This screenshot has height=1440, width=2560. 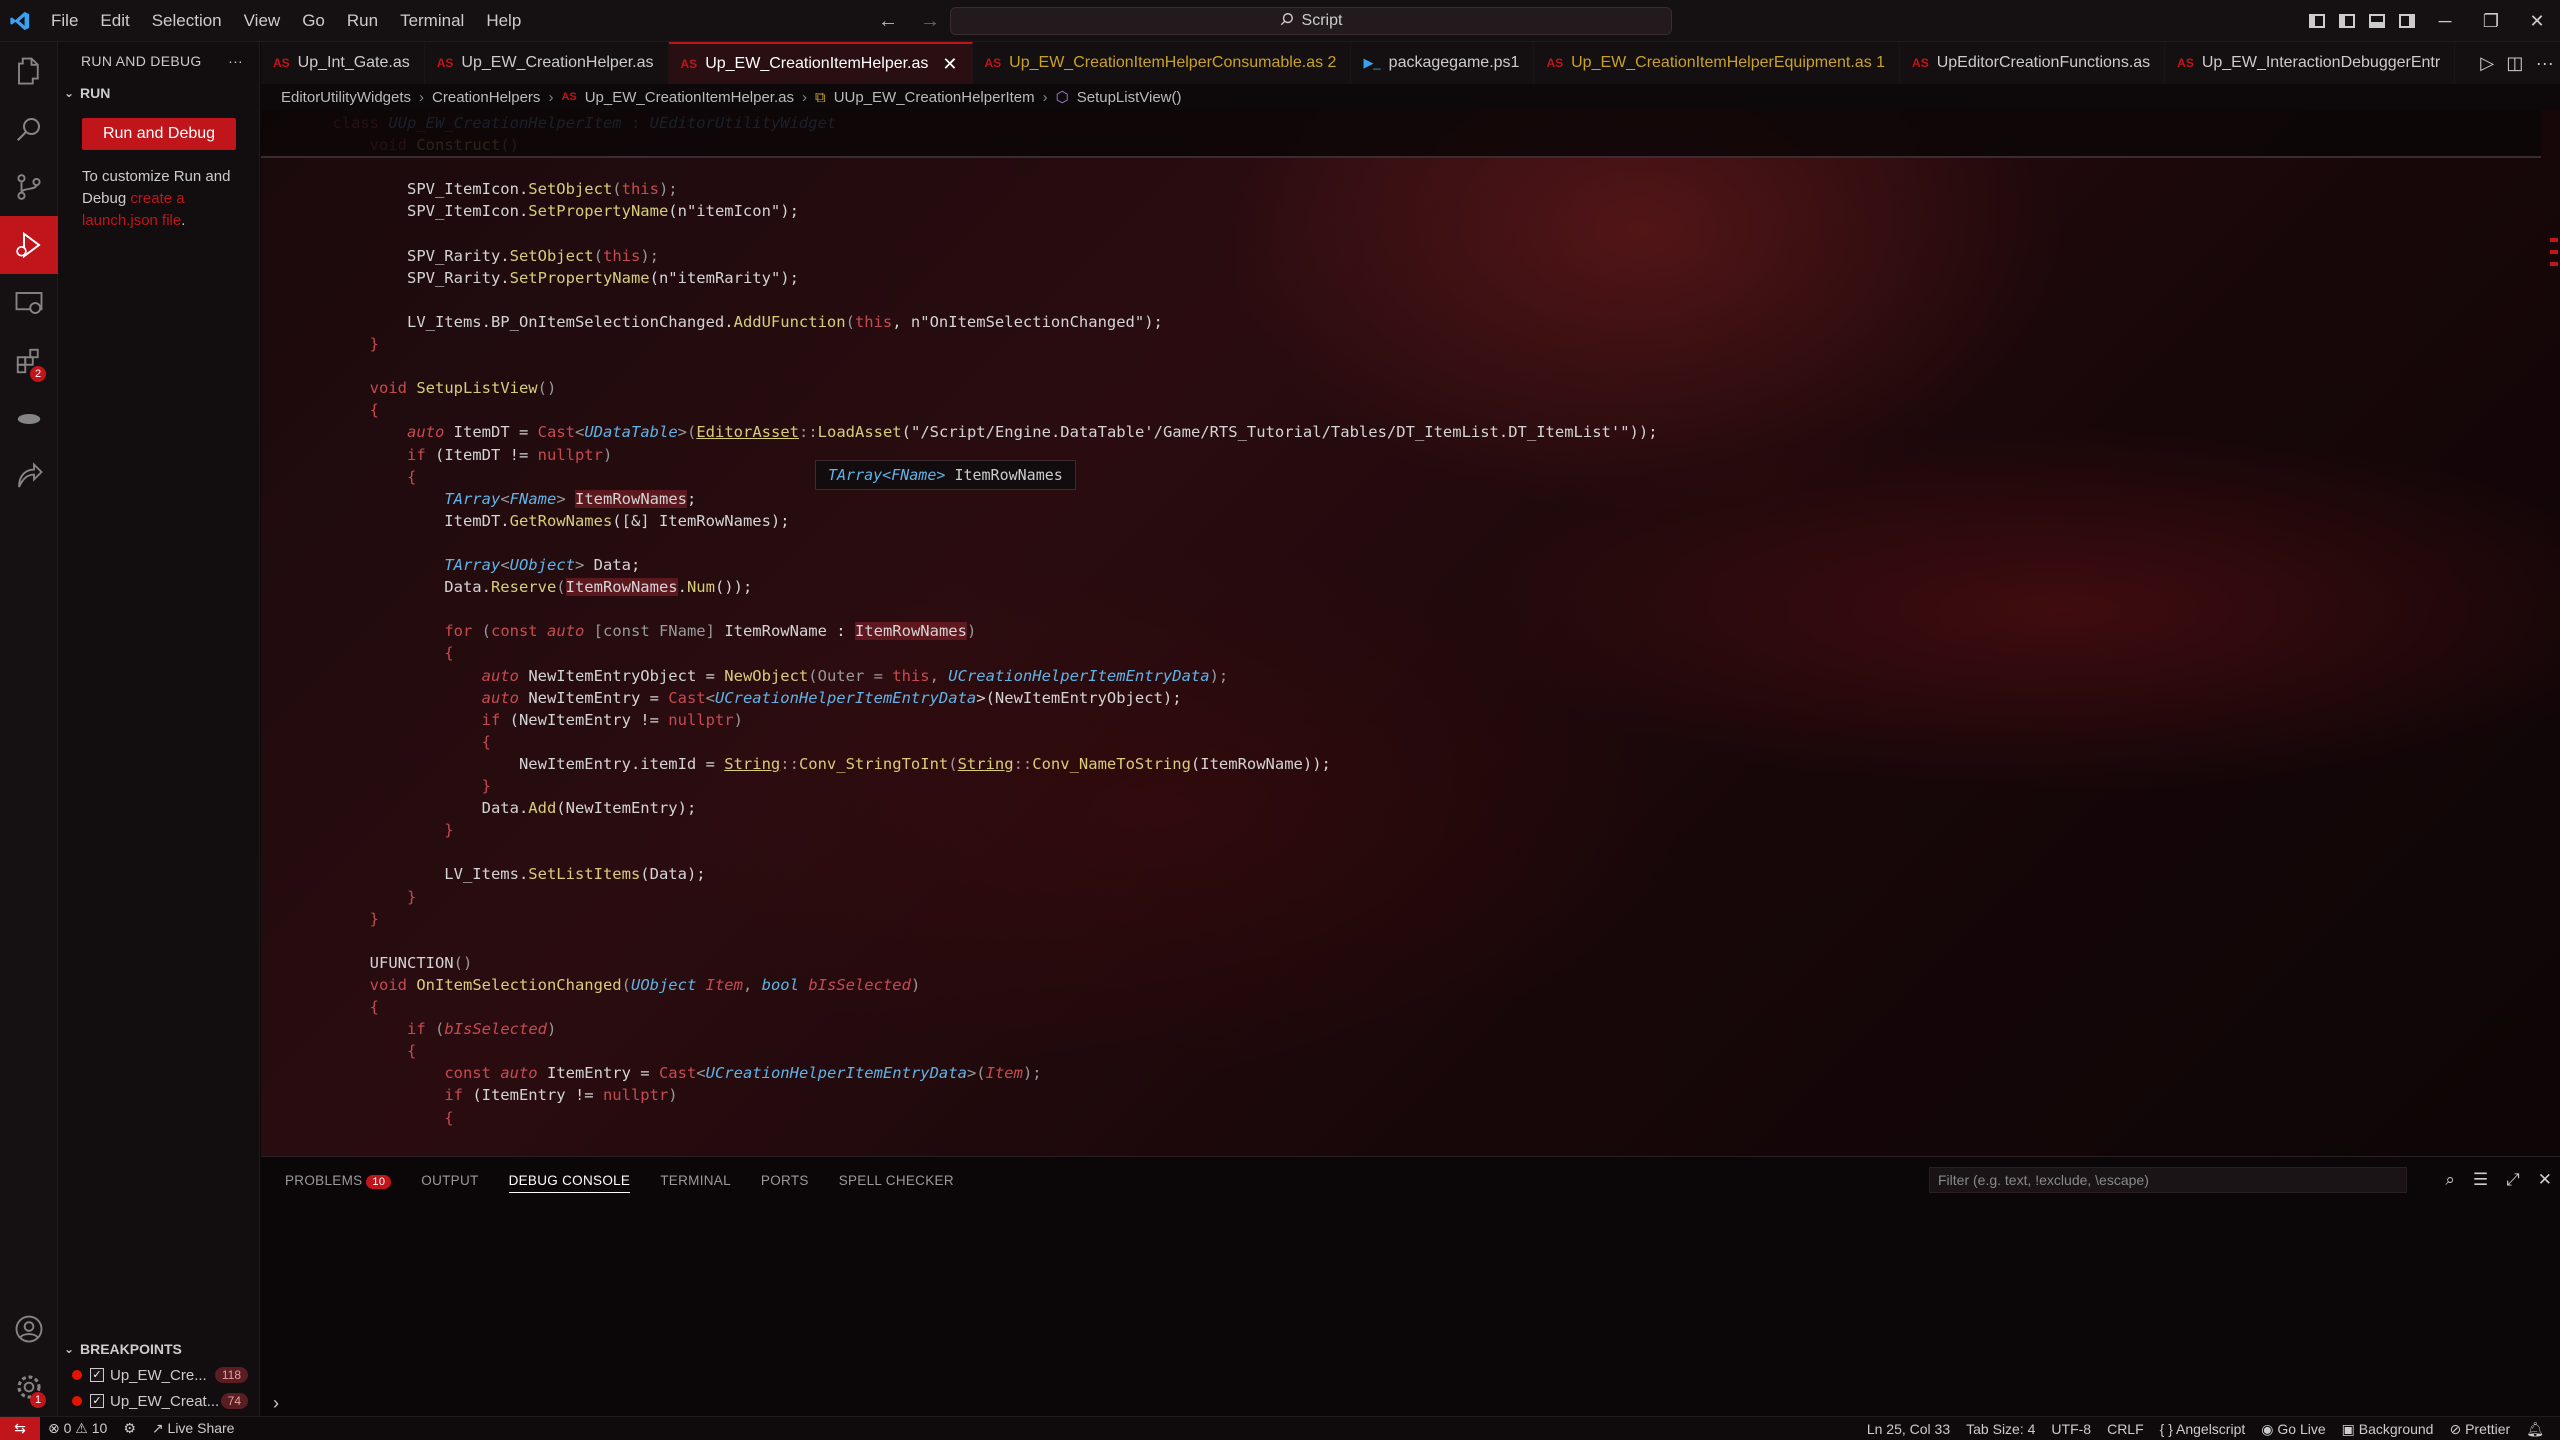 I want to click on source-control-icon, so click(x=29, y=187).